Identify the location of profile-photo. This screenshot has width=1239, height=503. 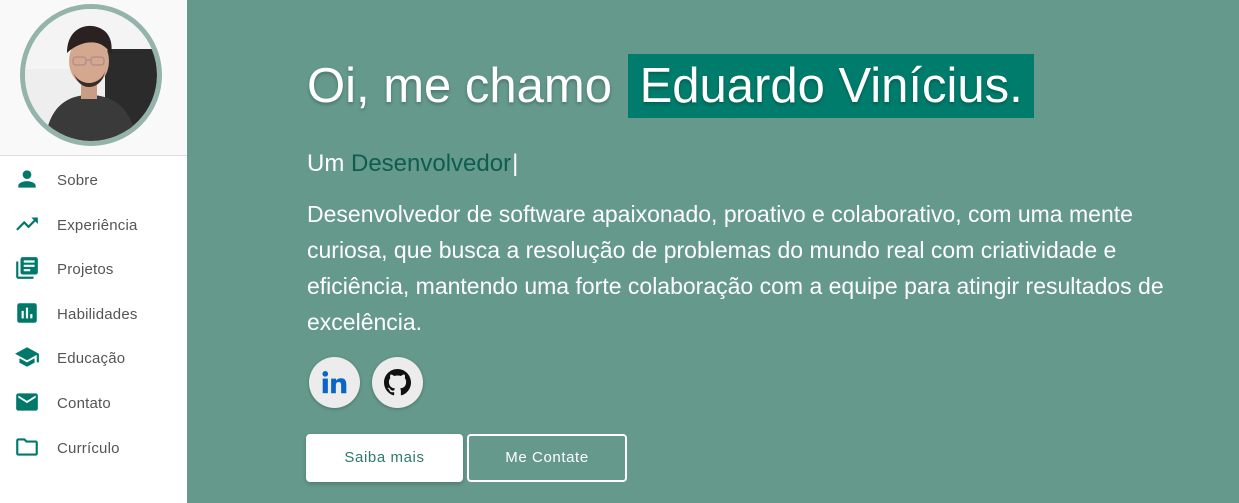
(91, 75).